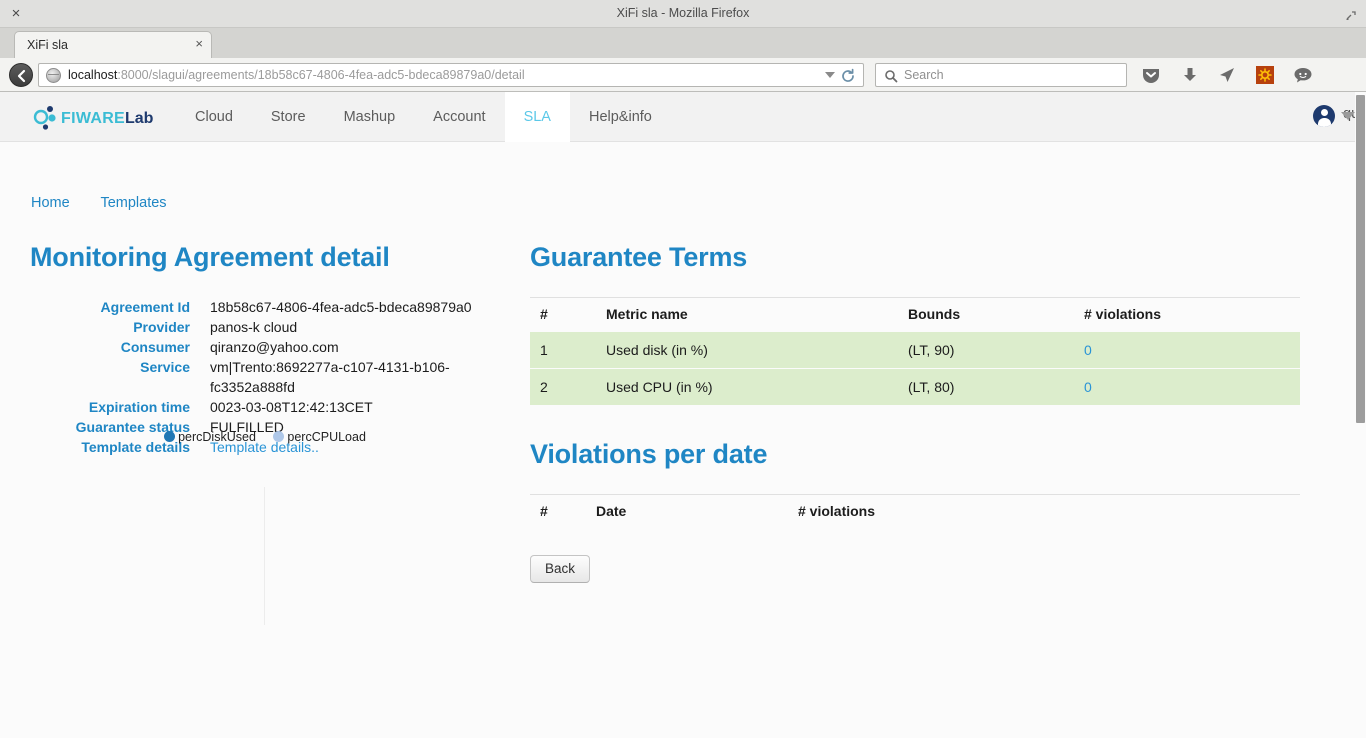 The height and width of the screenshot is (738, 1366). I want to click on chart-y-axis, so click(264, 556).